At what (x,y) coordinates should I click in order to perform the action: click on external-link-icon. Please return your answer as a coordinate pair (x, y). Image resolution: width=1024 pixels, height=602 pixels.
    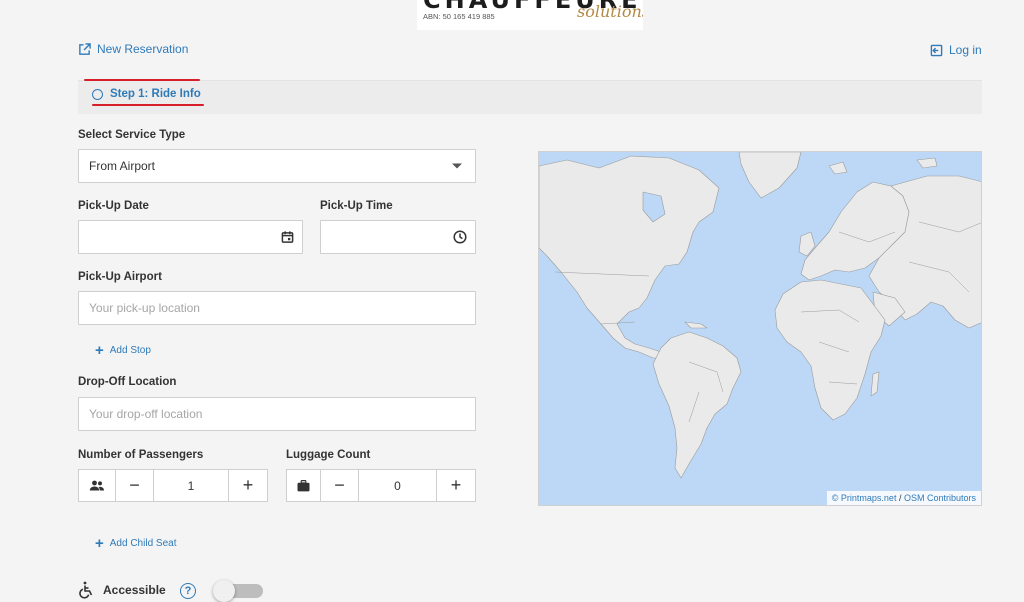
    Looking at the image, I should click on (85, 48).